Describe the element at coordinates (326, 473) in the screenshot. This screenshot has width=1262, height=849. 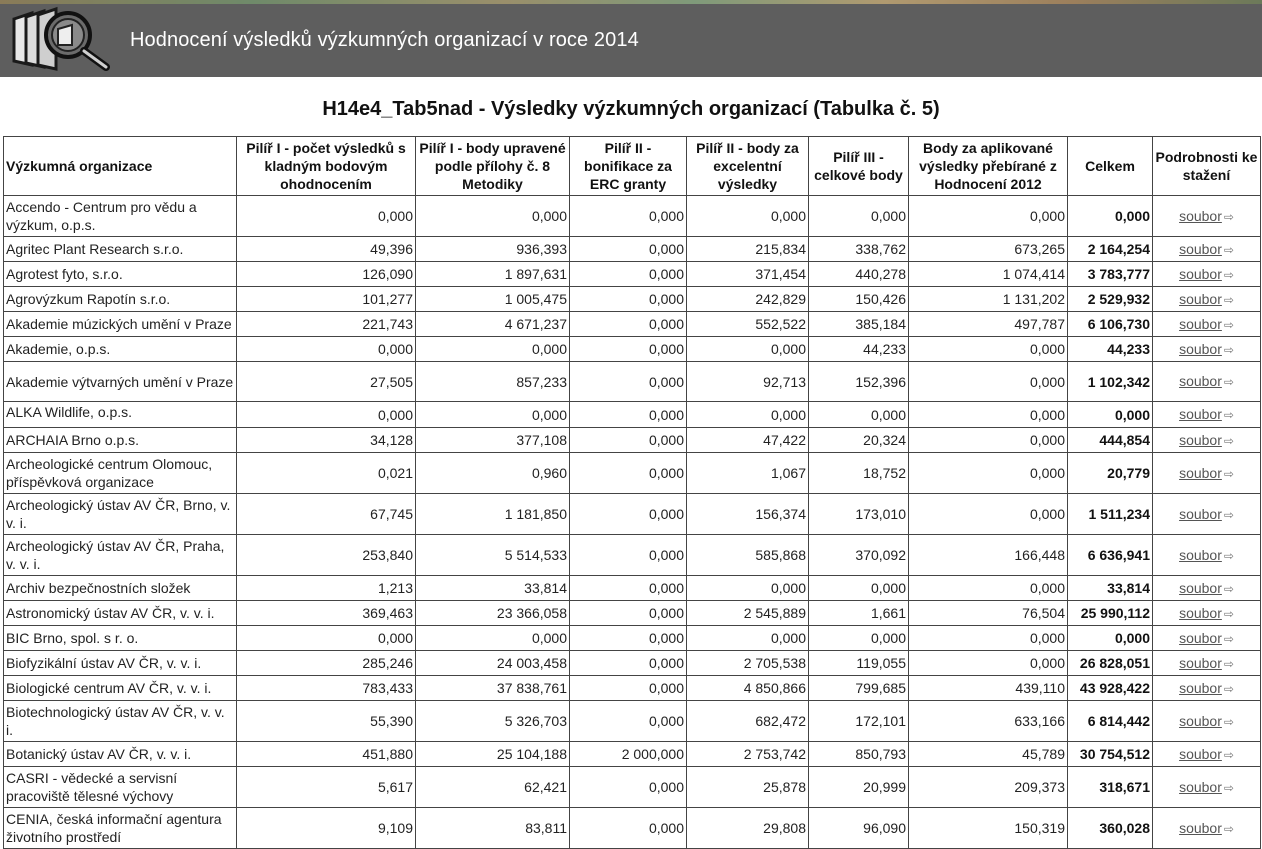
I see `value-cell-p1count: 0,021` at that location.